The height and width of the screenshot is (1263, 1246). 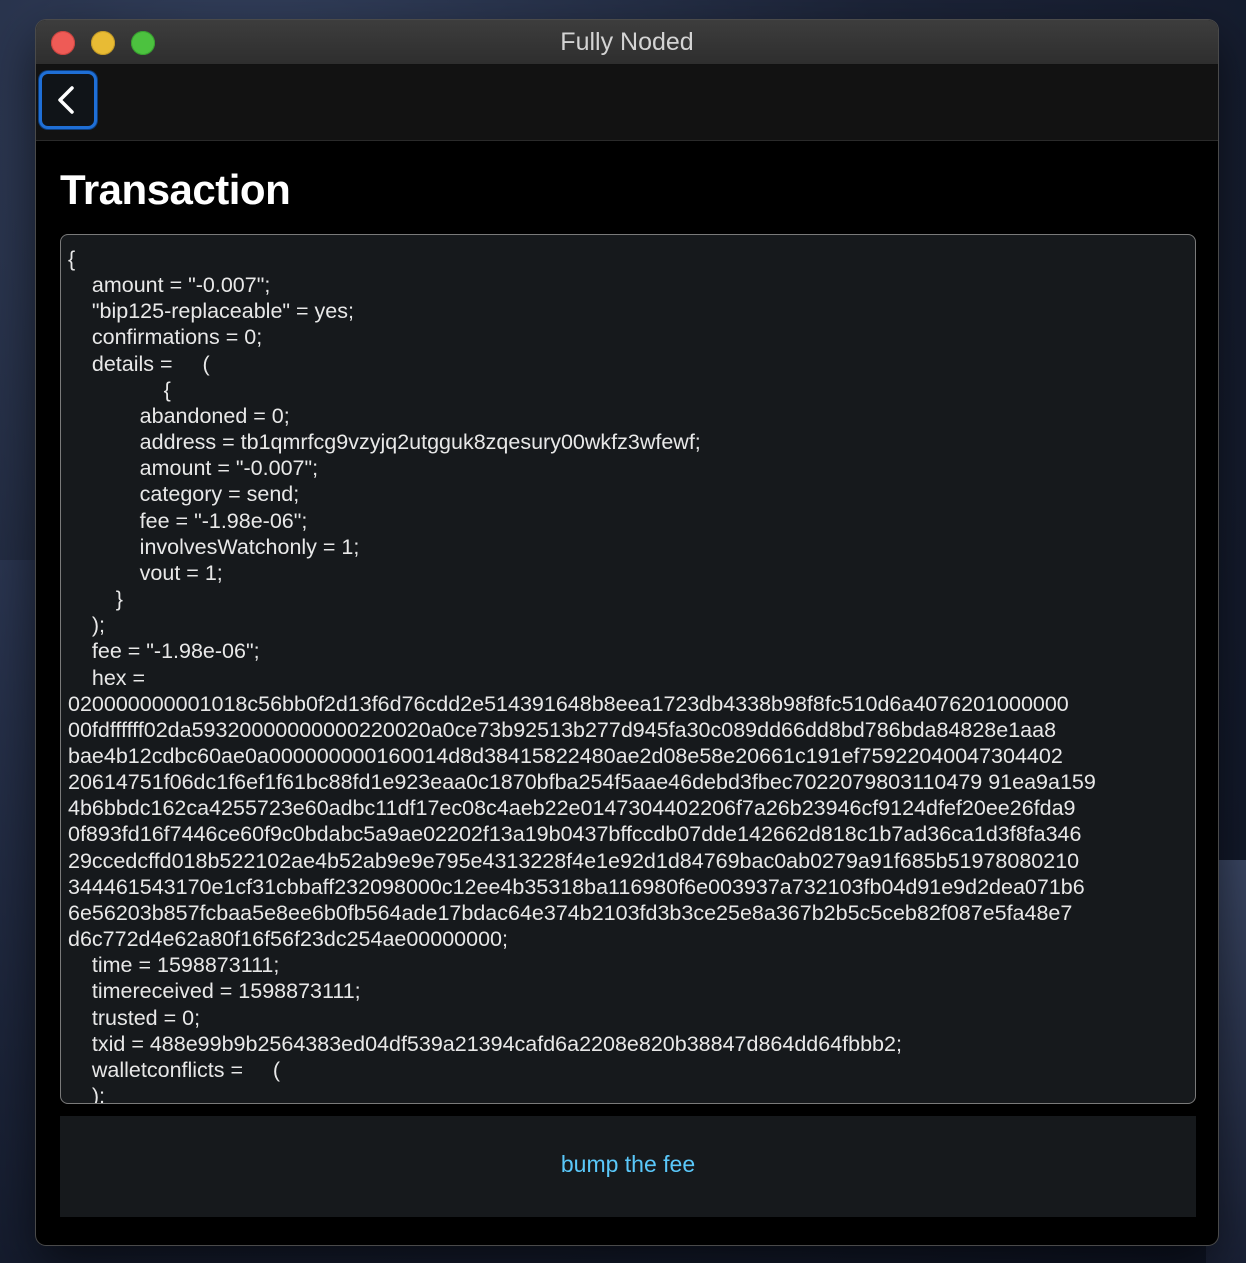 I want to click on chevron-left-icon, so click(x=66, y=100).